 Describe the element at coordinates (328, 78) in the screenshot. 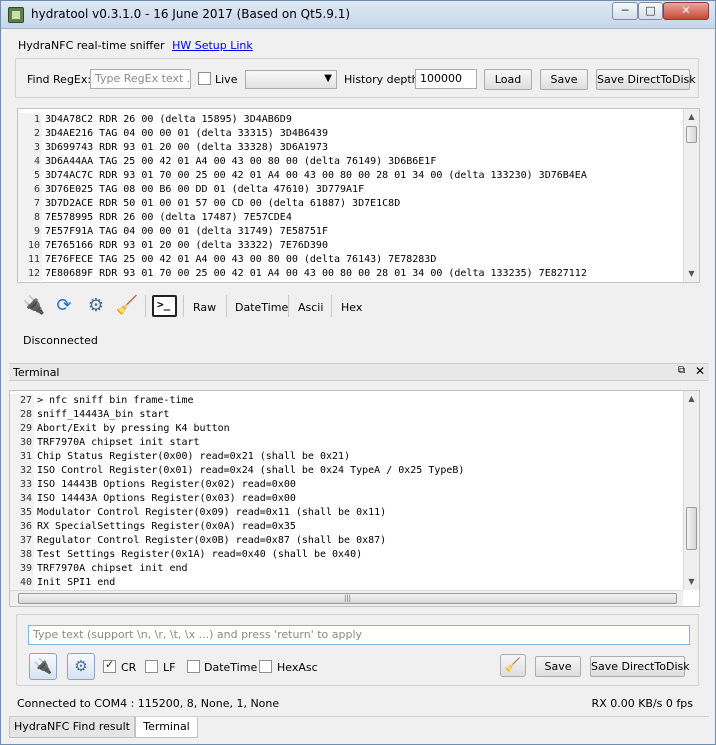

I see `chevron-down-icon: ▼` at that location.